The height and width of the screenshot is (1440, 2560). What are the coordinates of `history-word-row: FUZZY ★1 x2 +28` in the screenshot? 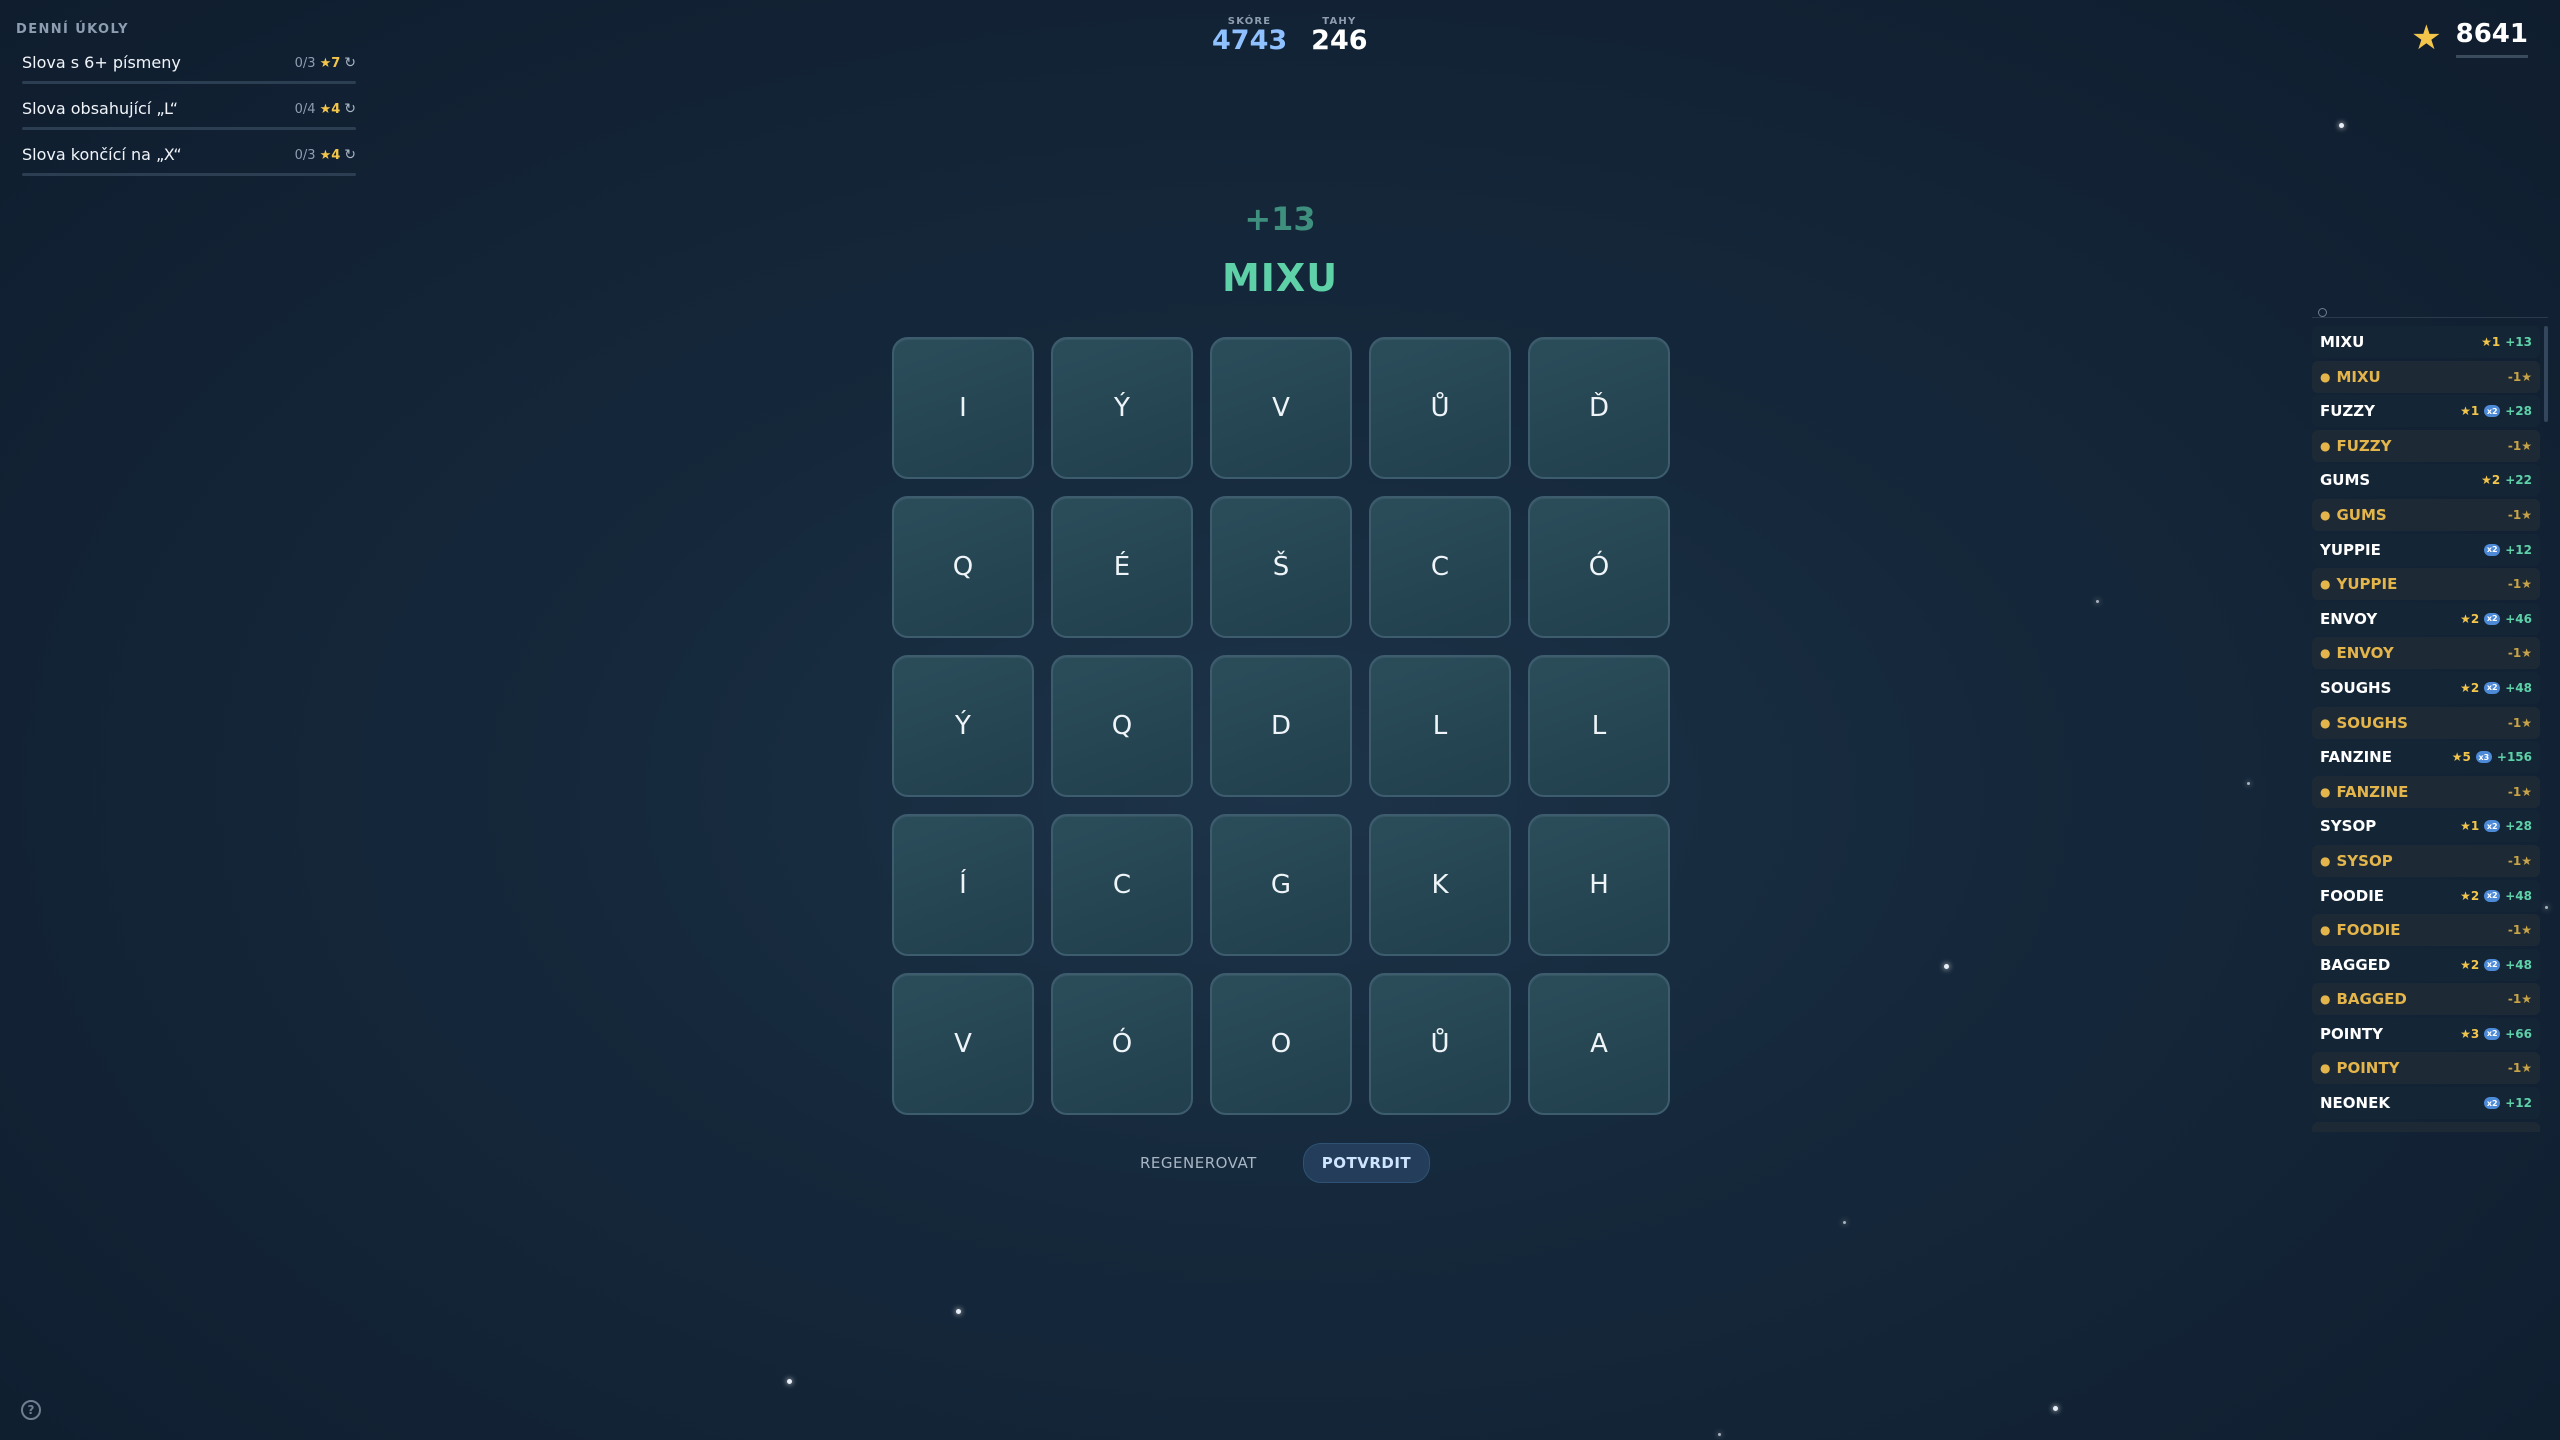 It's located at (2426, 411).